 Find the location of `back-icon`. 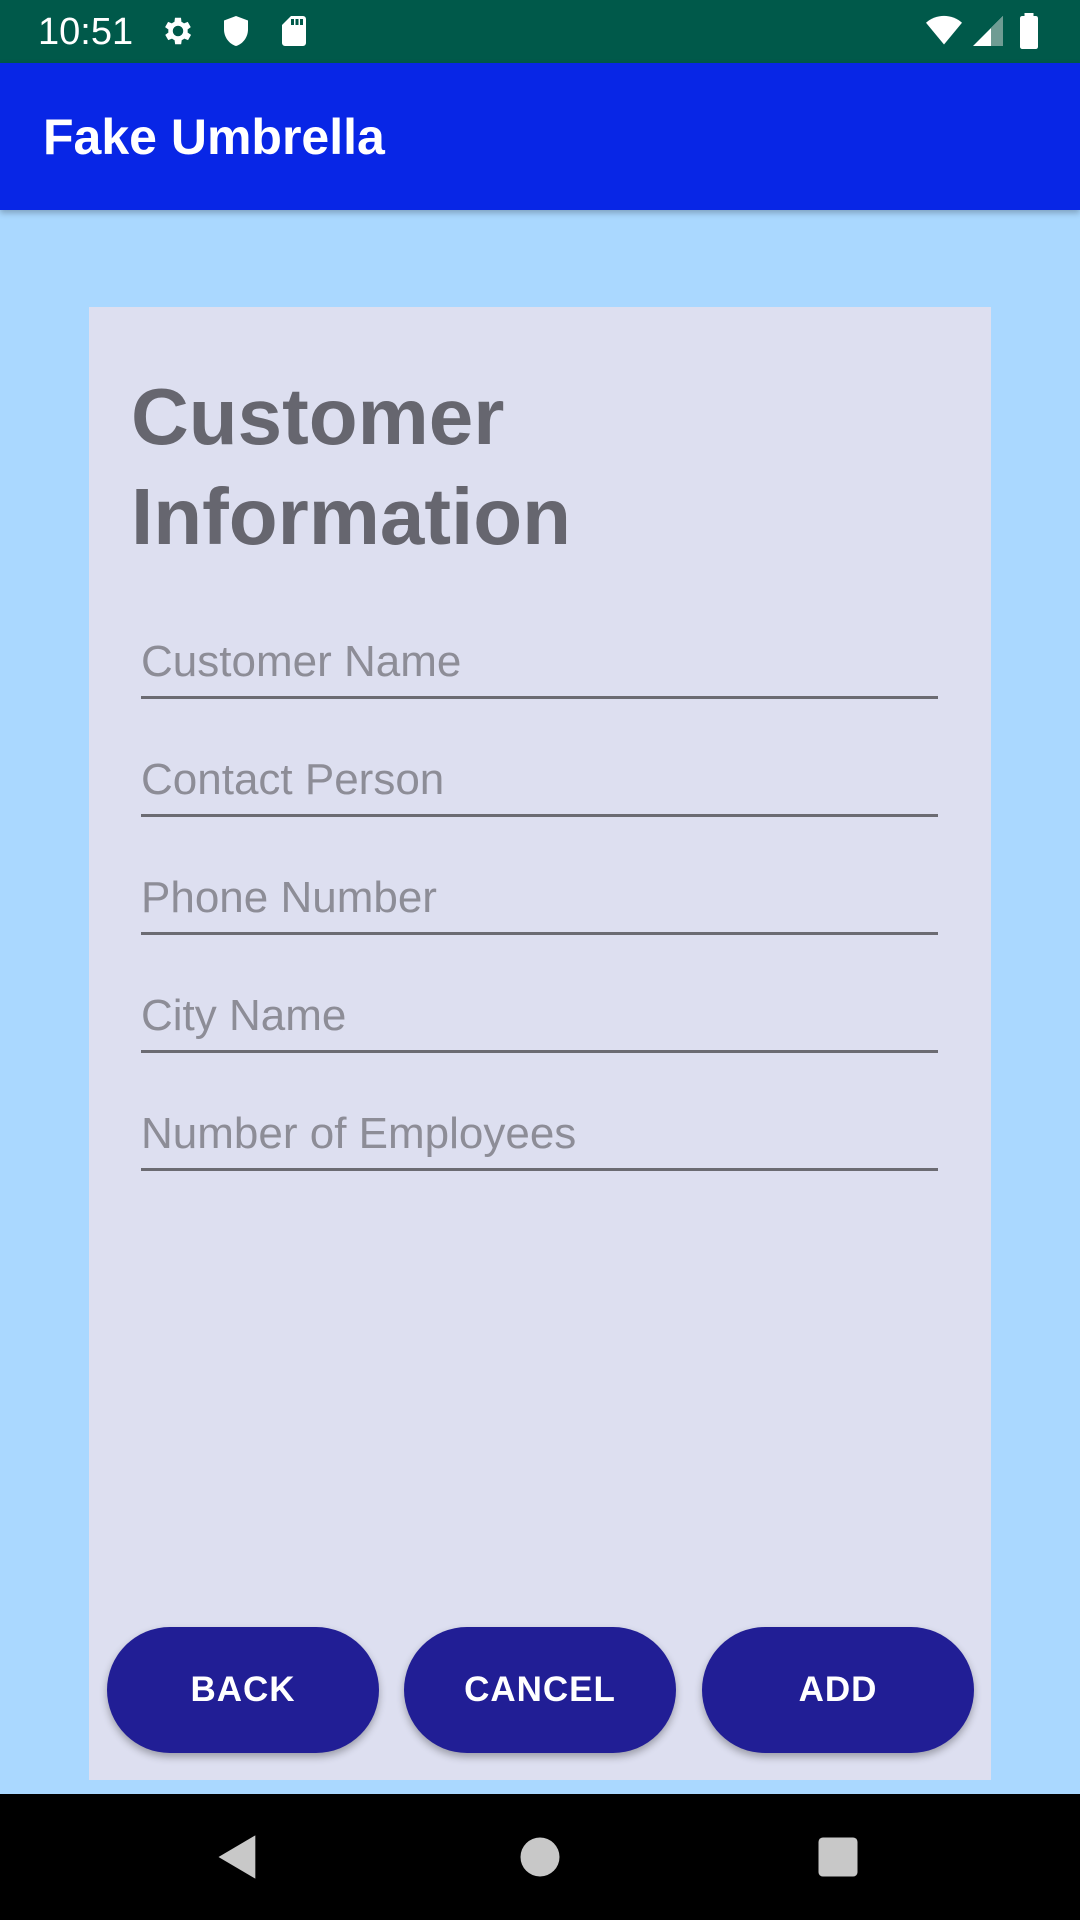

back-icon is located at coordinates (238, 1857).